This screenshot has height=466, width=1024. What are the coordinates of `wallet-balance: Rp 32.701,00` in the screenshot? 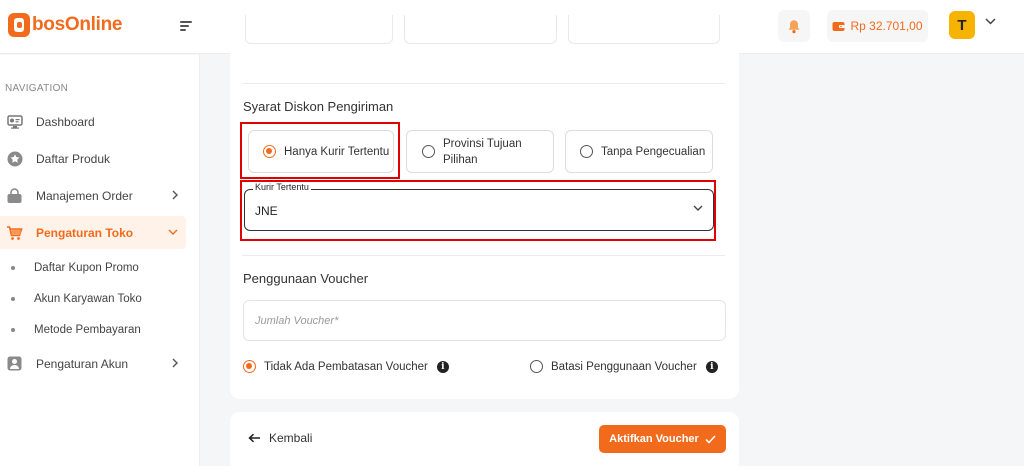 It's located at (886, 26).